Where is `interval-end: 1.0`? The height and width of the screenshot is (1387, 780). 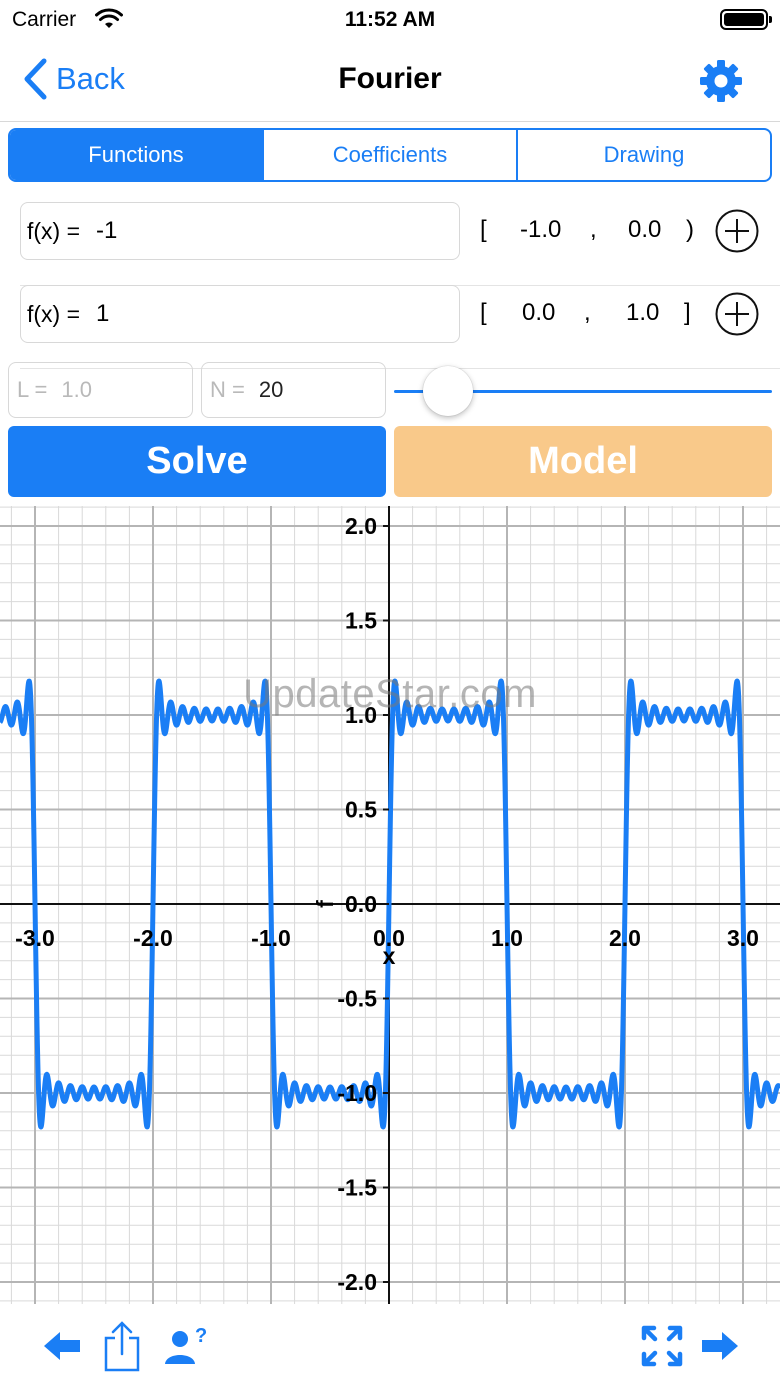 interval-end: 1.0 is located at coordinates (642, 313).